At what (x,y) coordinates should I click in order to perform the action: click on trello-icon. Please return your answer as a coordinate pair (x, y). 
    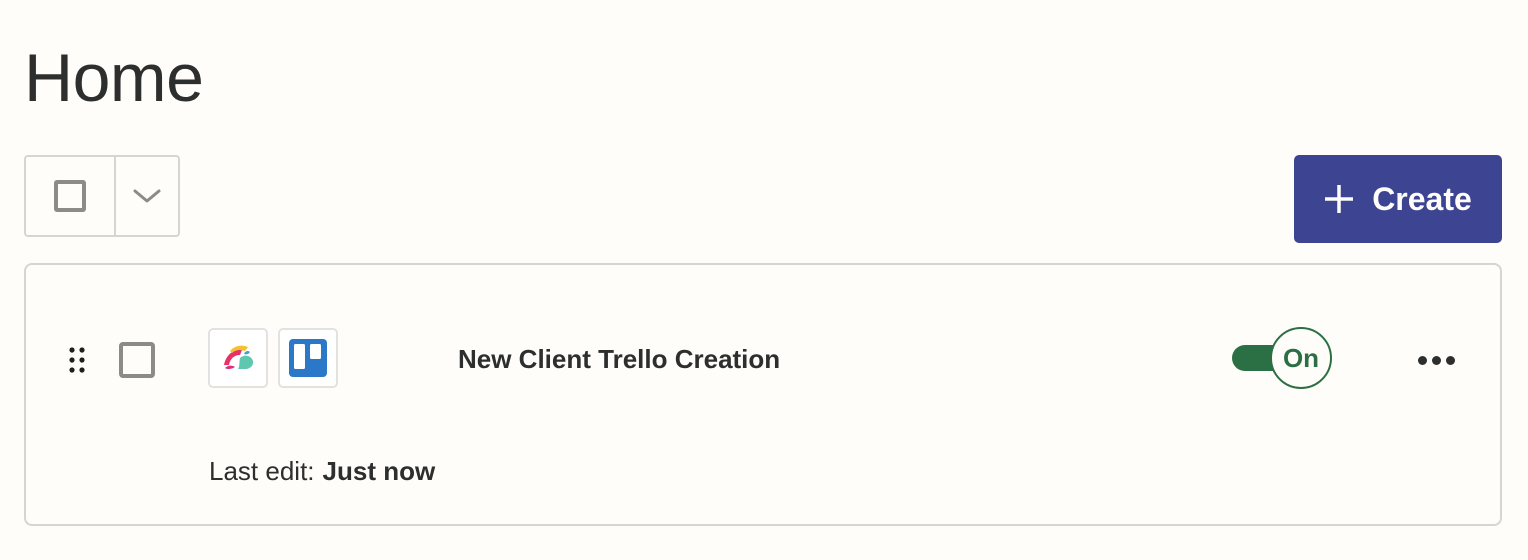
    Looking at the image, I should click on (308, 358).